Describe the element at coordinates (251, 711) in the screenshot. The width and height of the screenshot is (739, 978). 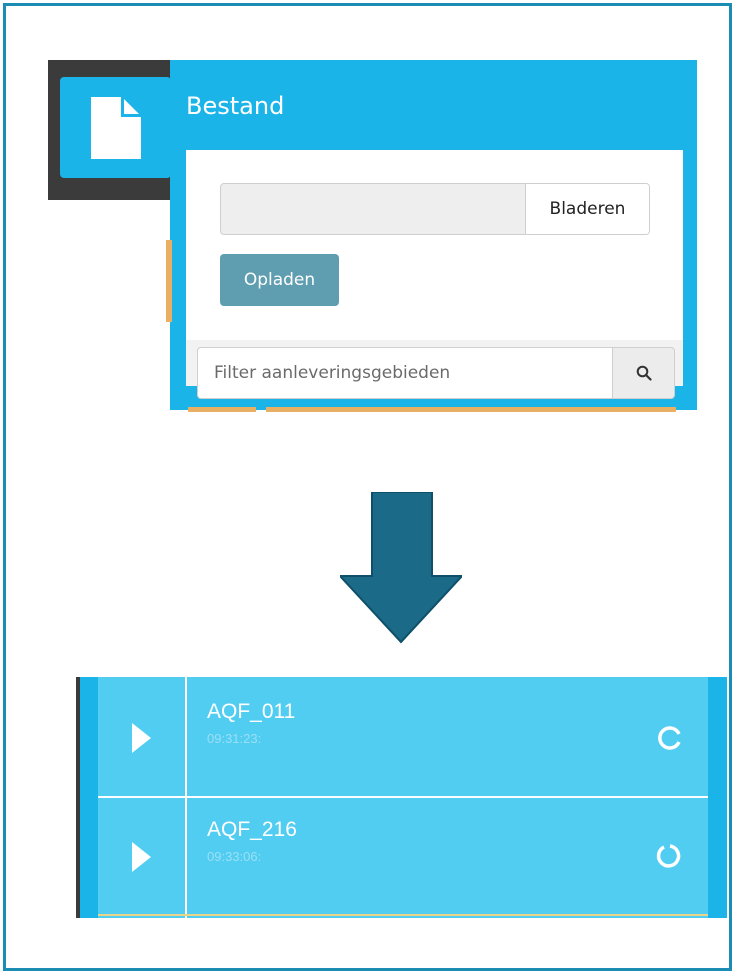
I see `list-item-name: AQF_011` at that location.